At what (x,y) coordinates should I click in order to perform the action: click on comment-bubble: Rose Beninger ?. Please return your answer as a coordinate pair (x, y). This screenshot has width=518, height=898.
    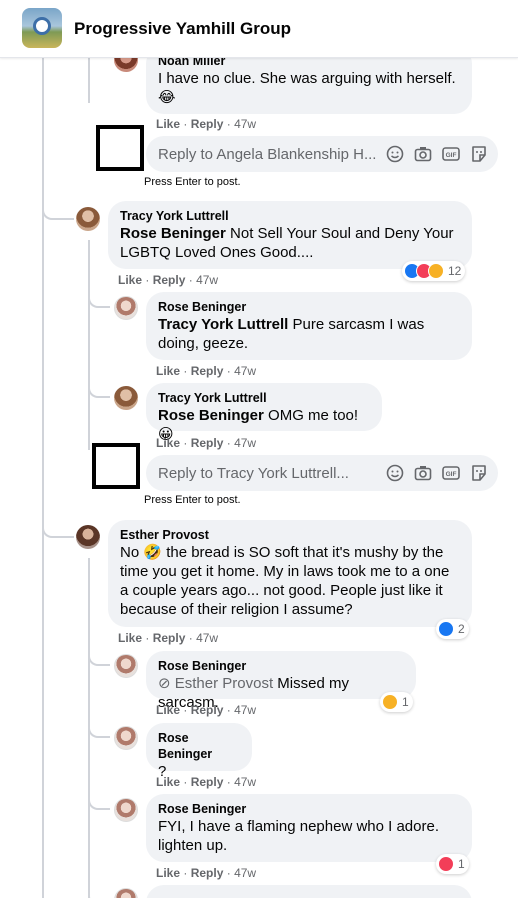
    Looking at the image, I should click on (199, 751).